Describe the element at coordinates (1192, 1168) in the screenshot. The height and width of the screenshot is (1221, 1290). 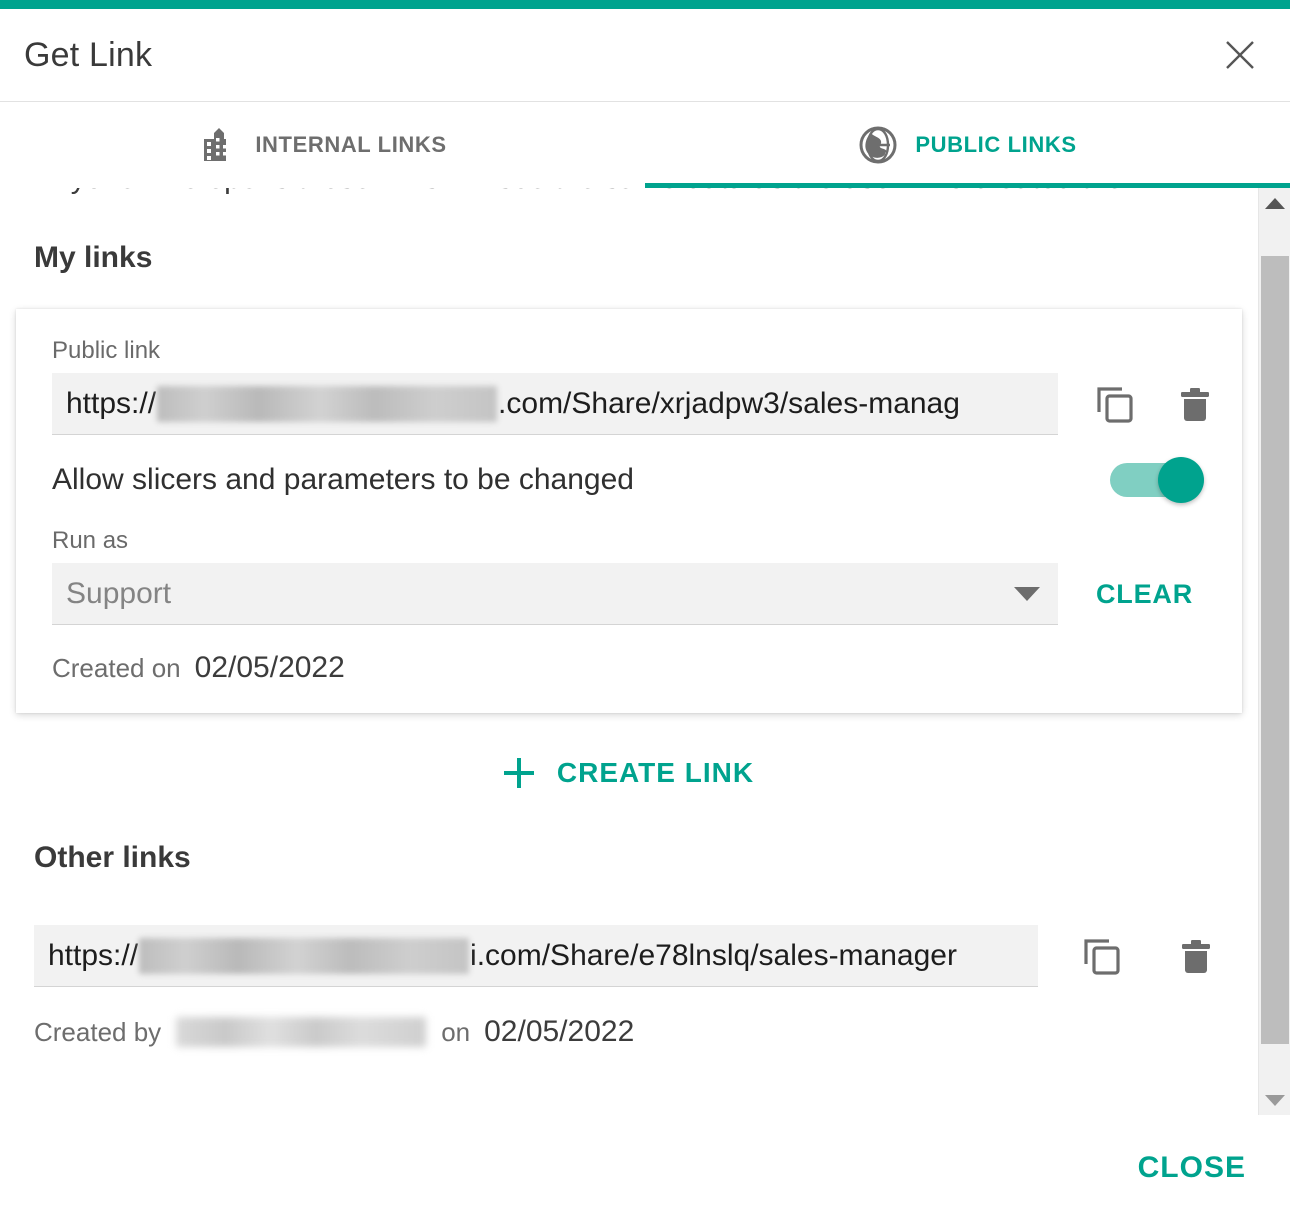
I see `close-button: CLOSE` at that location.